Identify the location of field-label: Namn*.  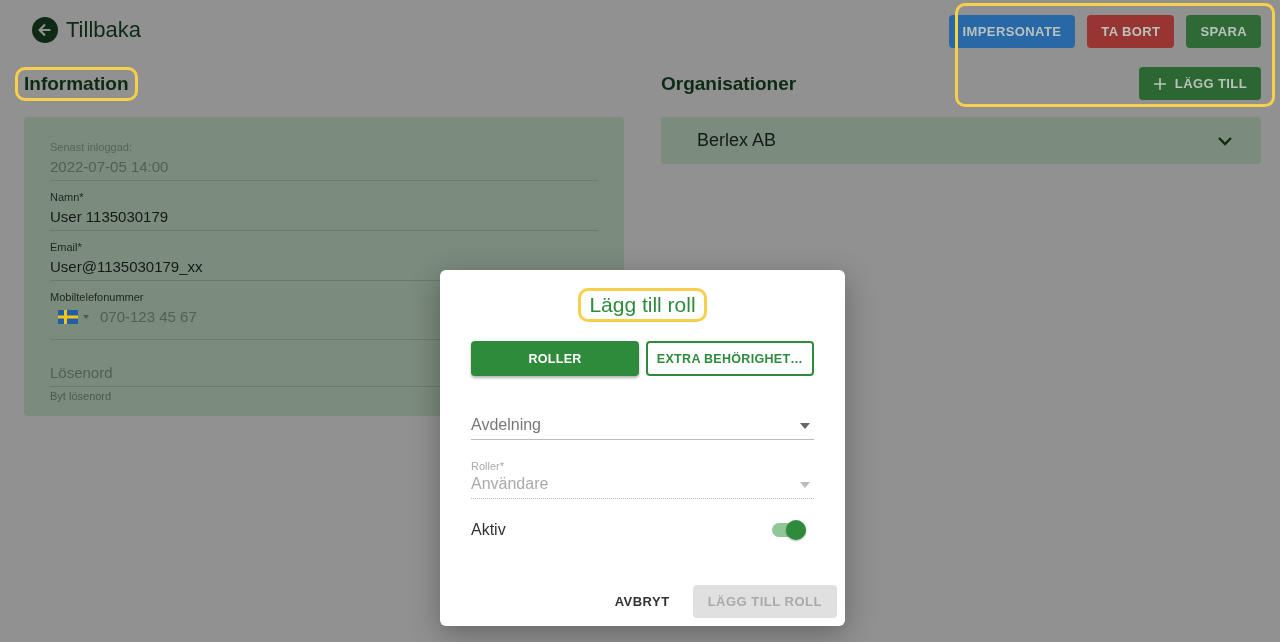
(67, 197).